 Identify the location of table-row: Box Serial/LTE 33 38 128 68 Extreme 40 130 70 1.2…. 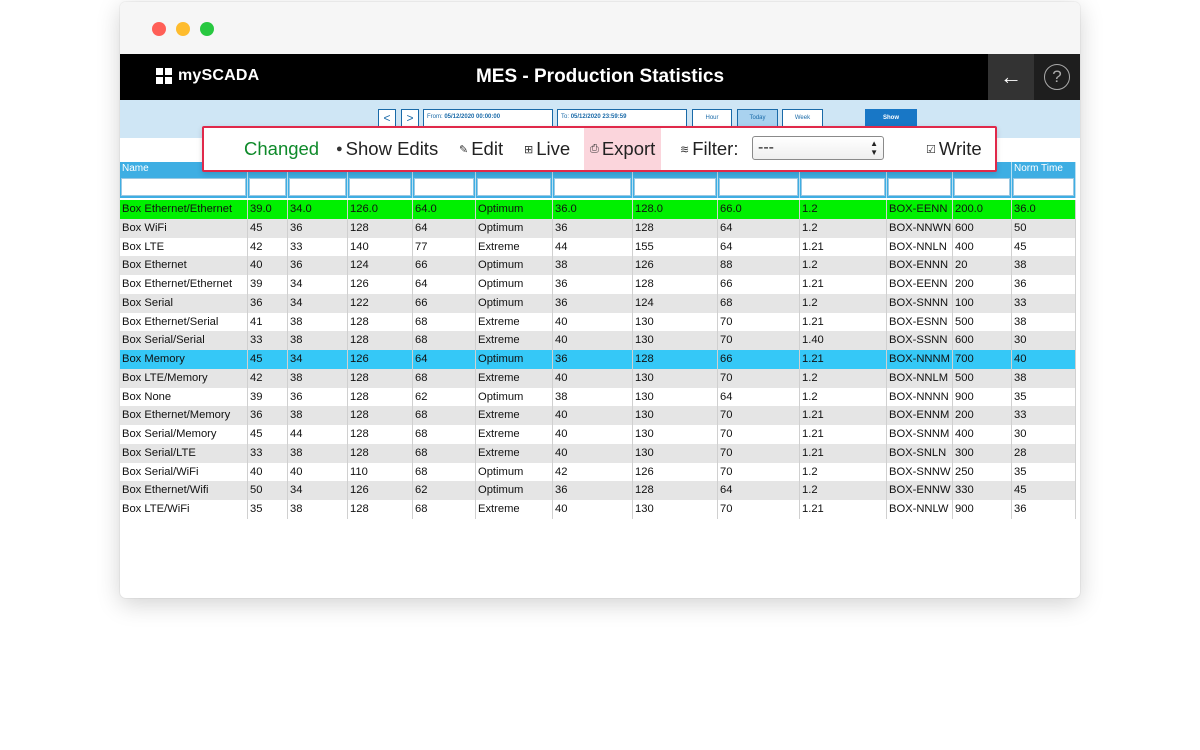
(598, 453).